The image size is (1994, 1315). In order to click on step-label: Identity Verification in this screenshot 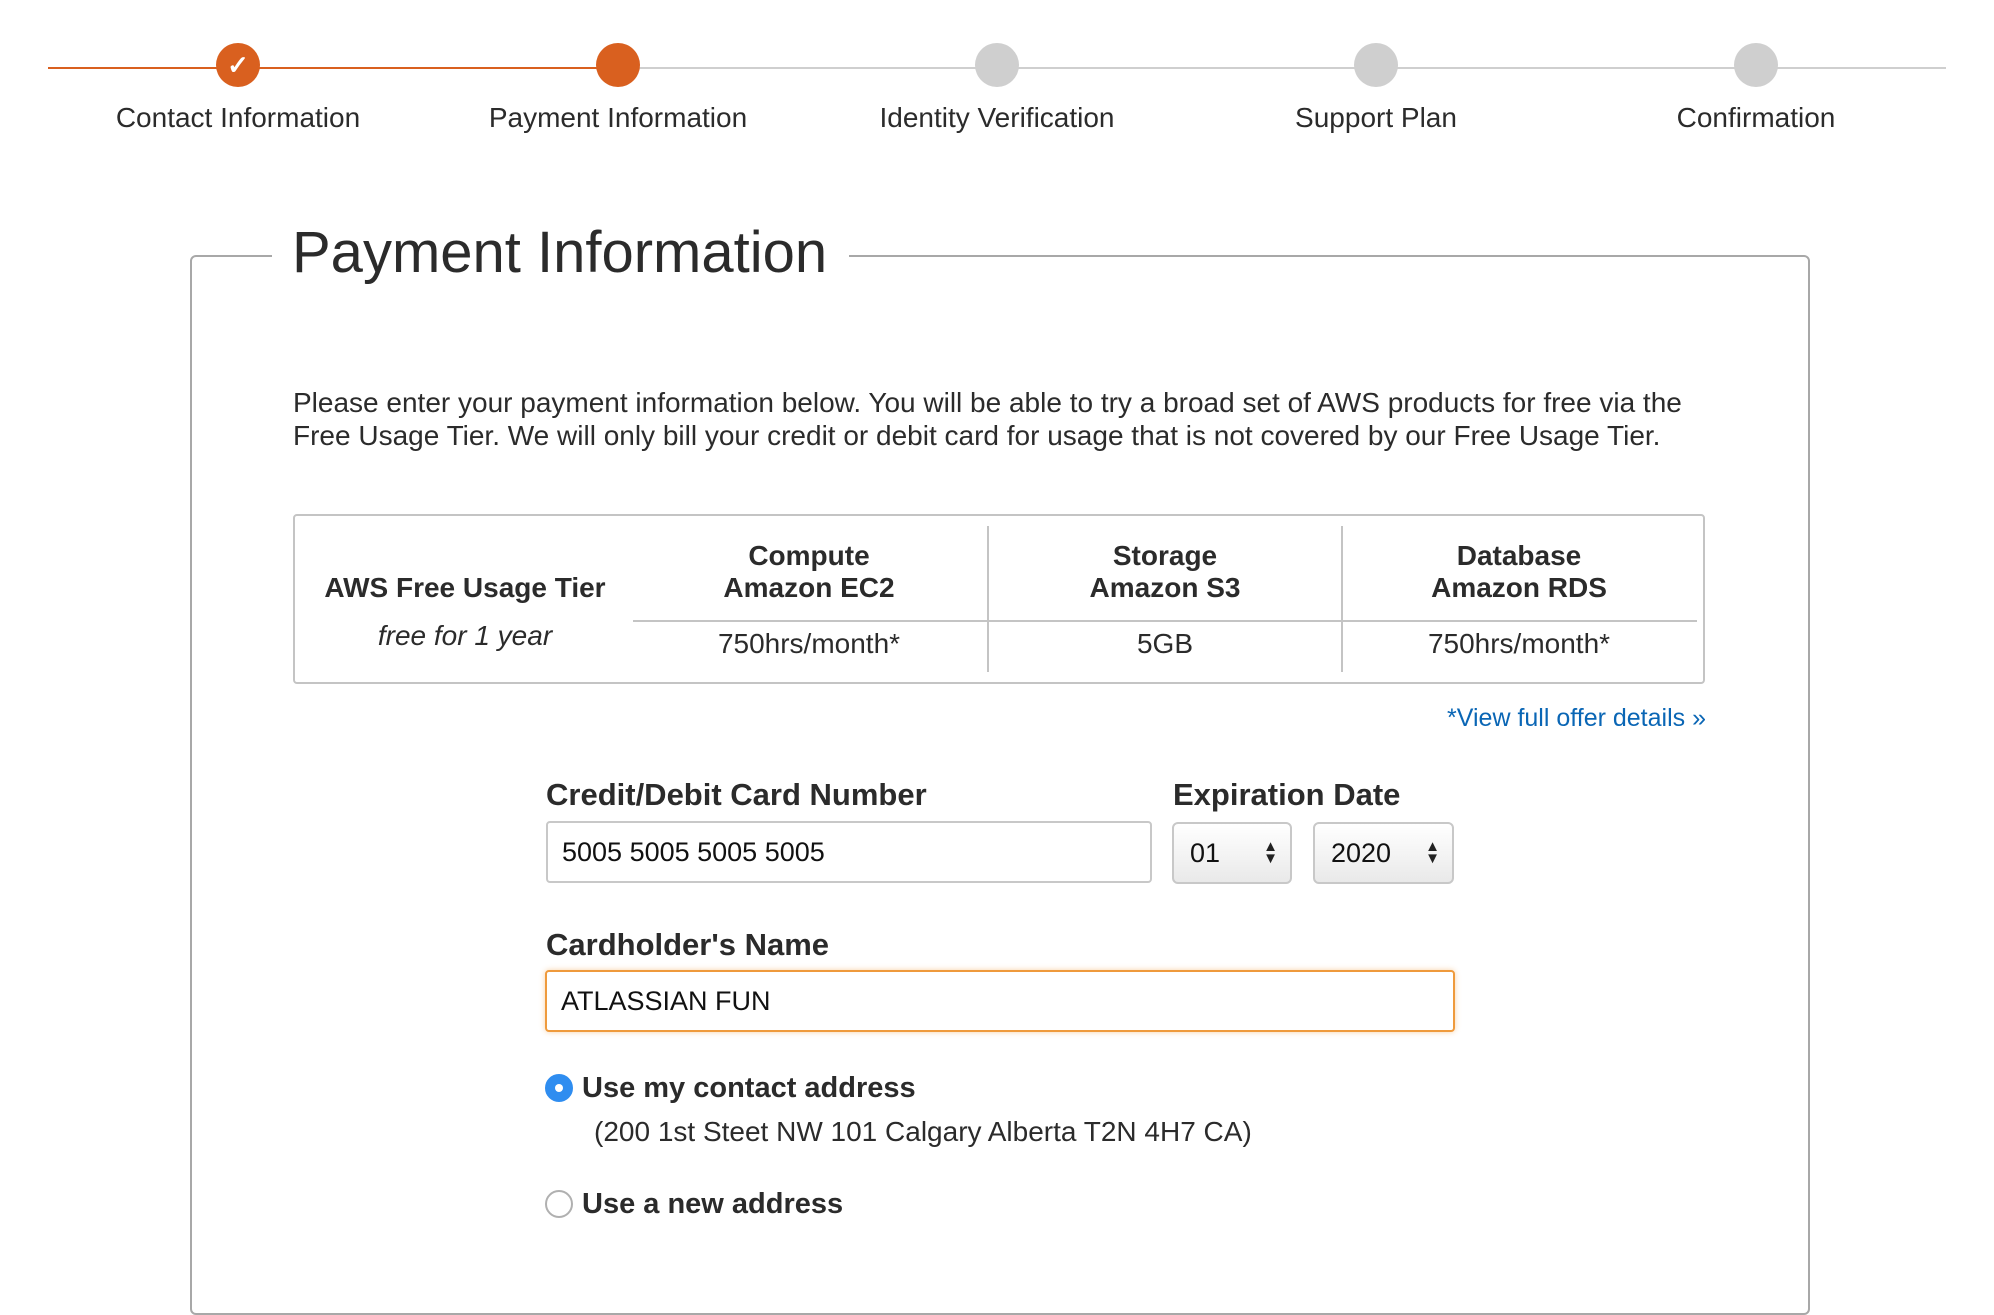, I will do `click(997, 117)`.